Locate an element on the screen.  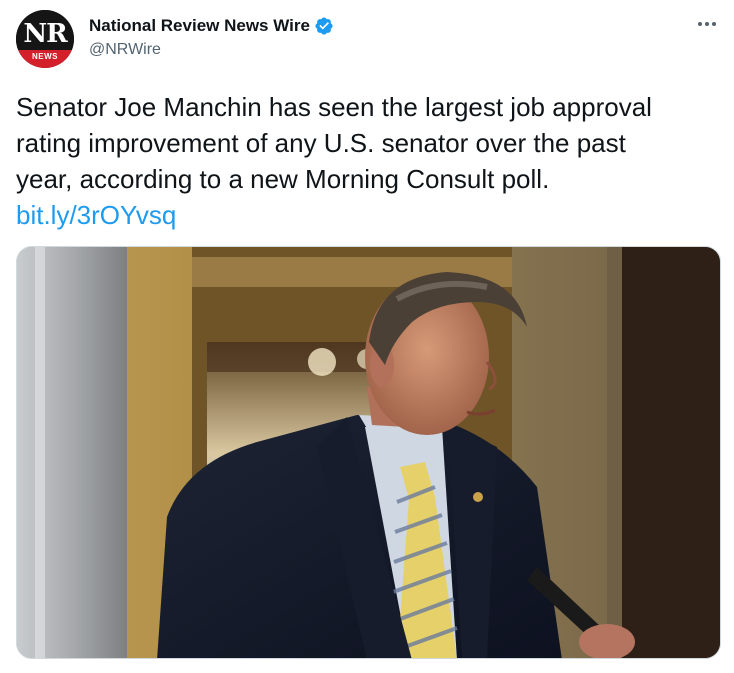
author-display-name: National Review News Wire is located at coordinates (199, 26).